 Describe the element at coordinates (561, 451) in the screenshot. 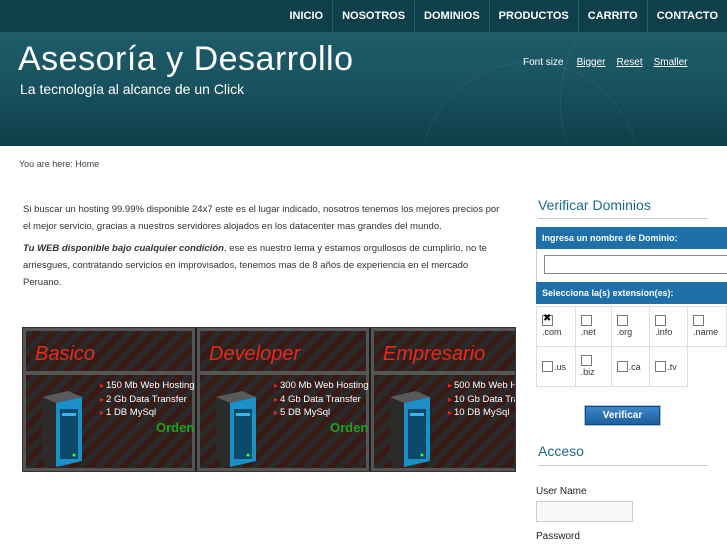

I see `login-title: Acceso` at that location.